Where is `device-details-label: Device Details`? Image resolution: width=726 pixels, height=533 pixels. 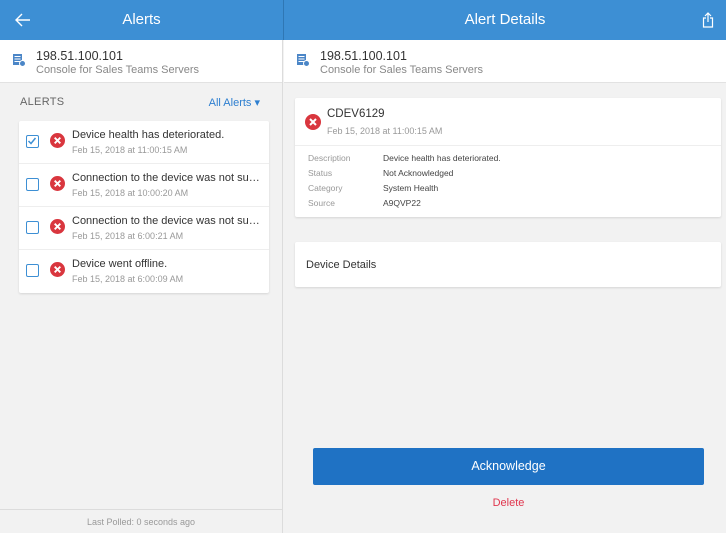 device-details-label: Device Details is located at coordinates (341, 265).